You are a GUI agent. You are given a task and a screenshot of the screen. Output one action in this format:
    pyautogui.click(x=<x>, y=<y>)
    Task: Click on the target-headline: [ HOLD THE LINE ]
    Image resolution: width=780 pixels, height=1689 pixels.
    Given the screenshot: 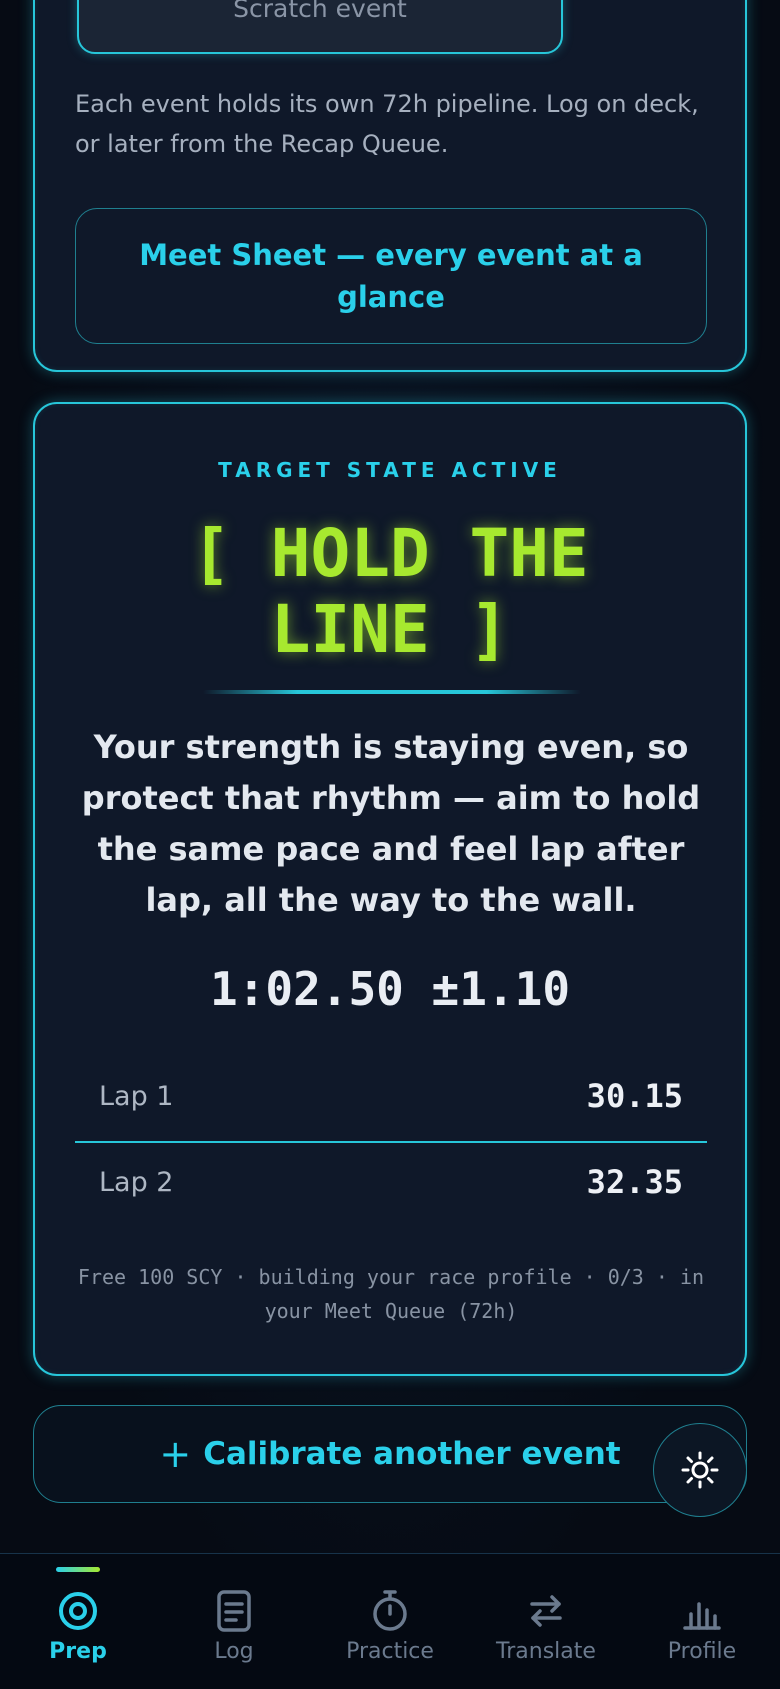 What is the action you would take?
    pyautogui.click(x=390, y=592)
    